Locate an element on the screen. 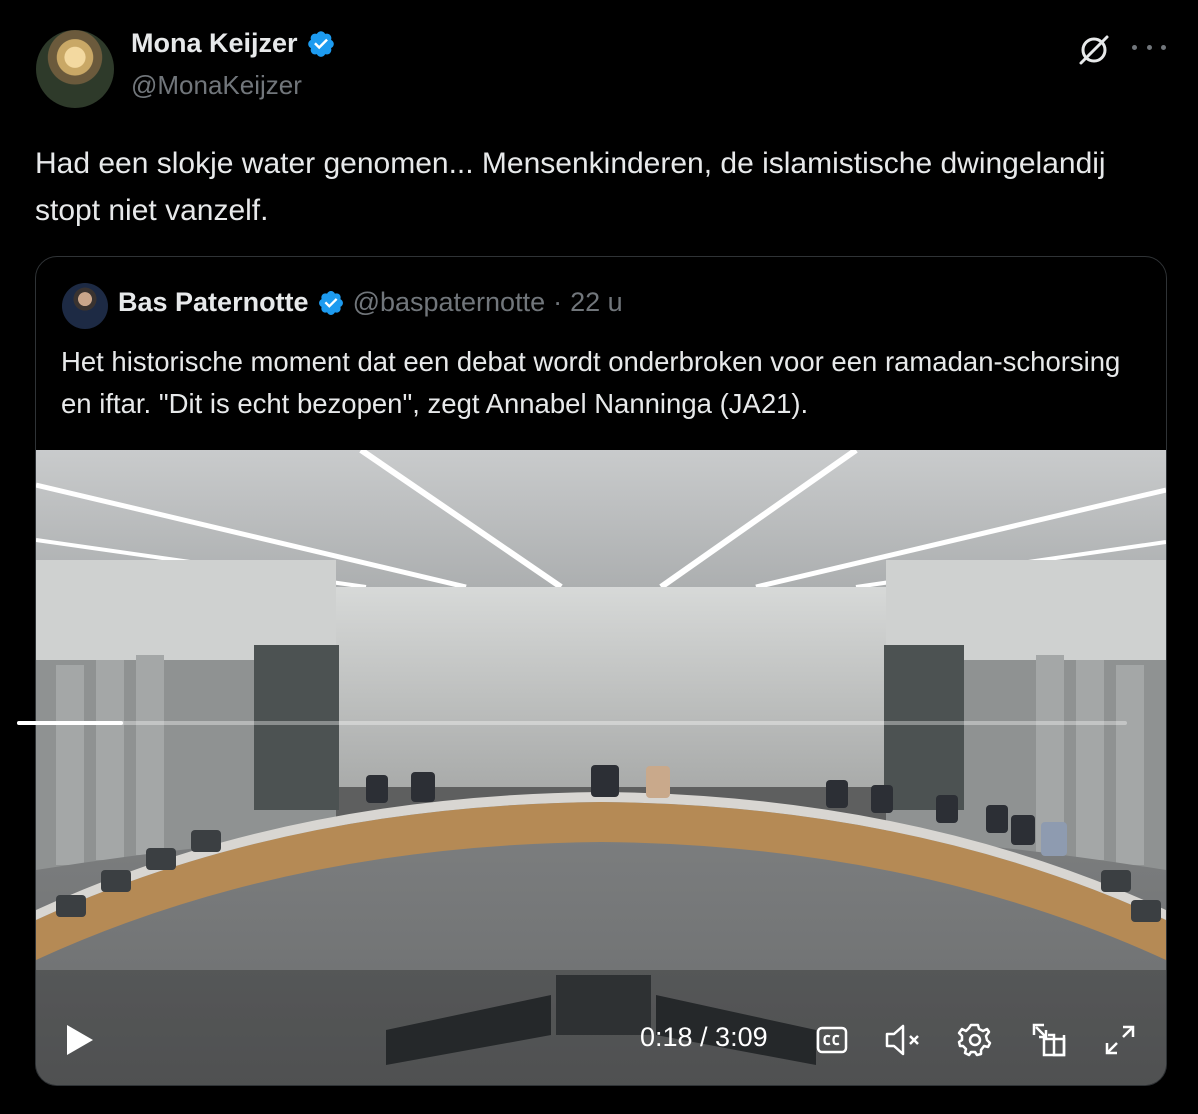 The image size is (1198, 1114). progress-fill is located at coordinates (70, 723).